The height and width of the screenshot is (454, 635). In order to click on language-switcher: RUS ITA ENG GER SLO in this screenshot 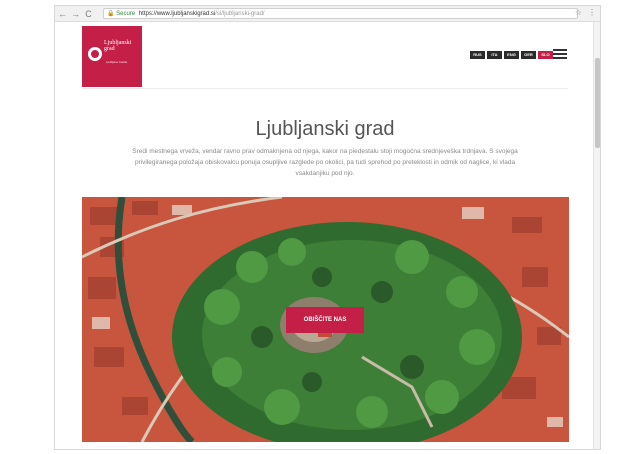, I will do `click(511, 55)`.